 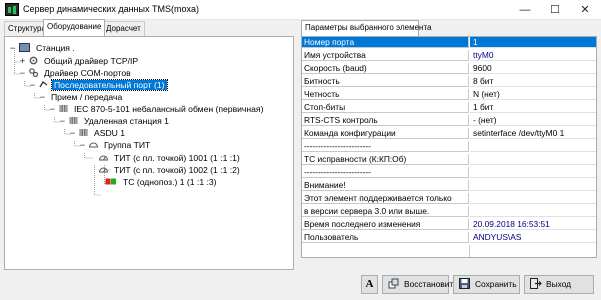 I want to click on tree-node-station: − Станция ., so click(x=43, y=48).